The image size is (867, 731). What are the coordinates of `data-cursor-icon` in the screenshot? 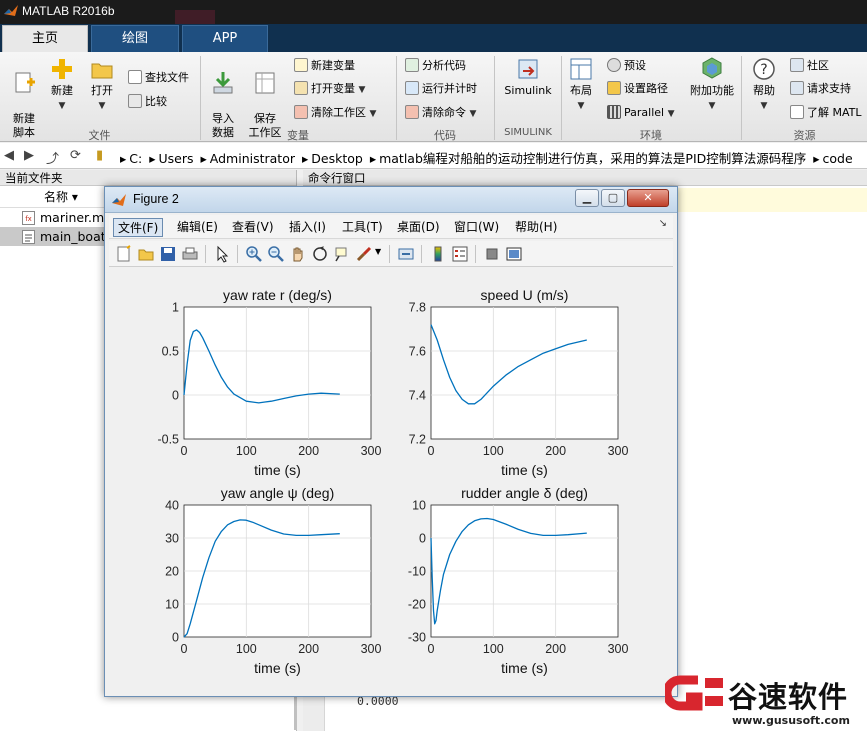 It's located at (342, 254).